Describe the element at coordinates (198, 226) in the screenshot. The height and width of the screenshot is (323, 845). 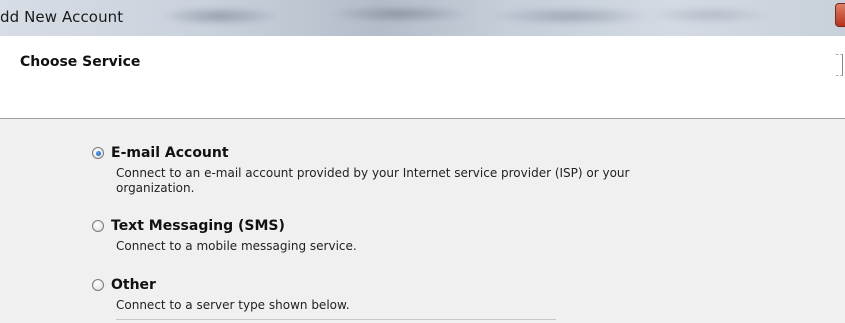
I see `option-label-text-messaging: Text Messaging (SMS)` at that location.